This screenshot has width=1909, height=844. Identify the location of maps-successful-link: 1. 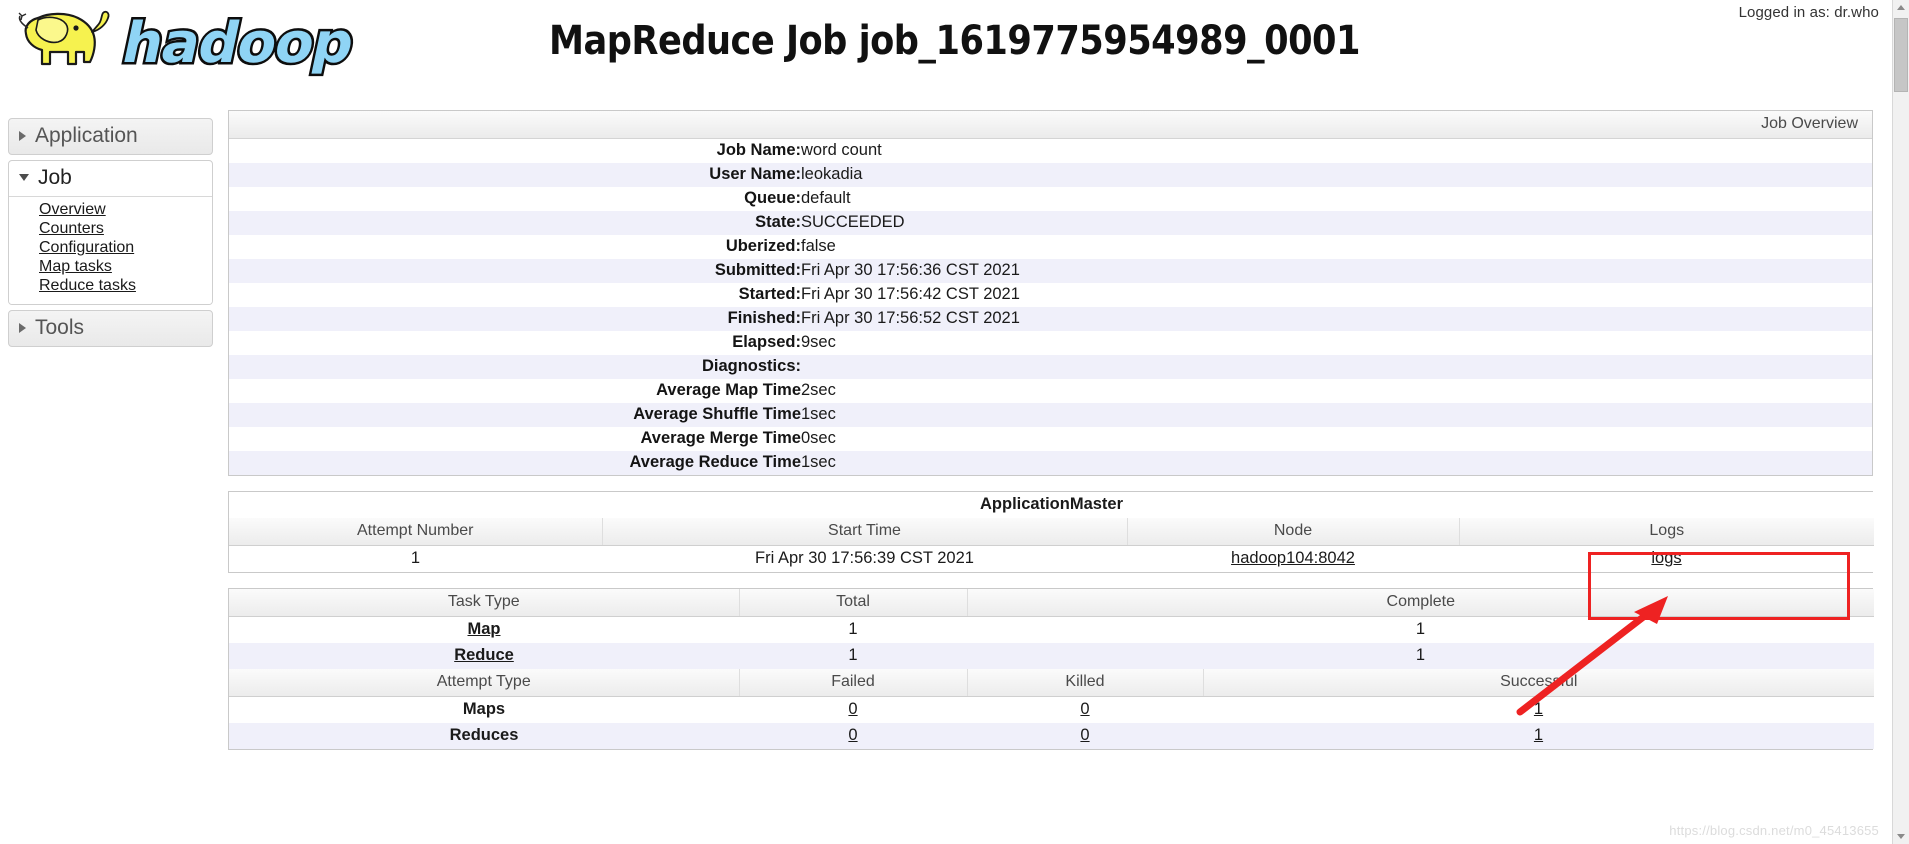
(1538, 709).